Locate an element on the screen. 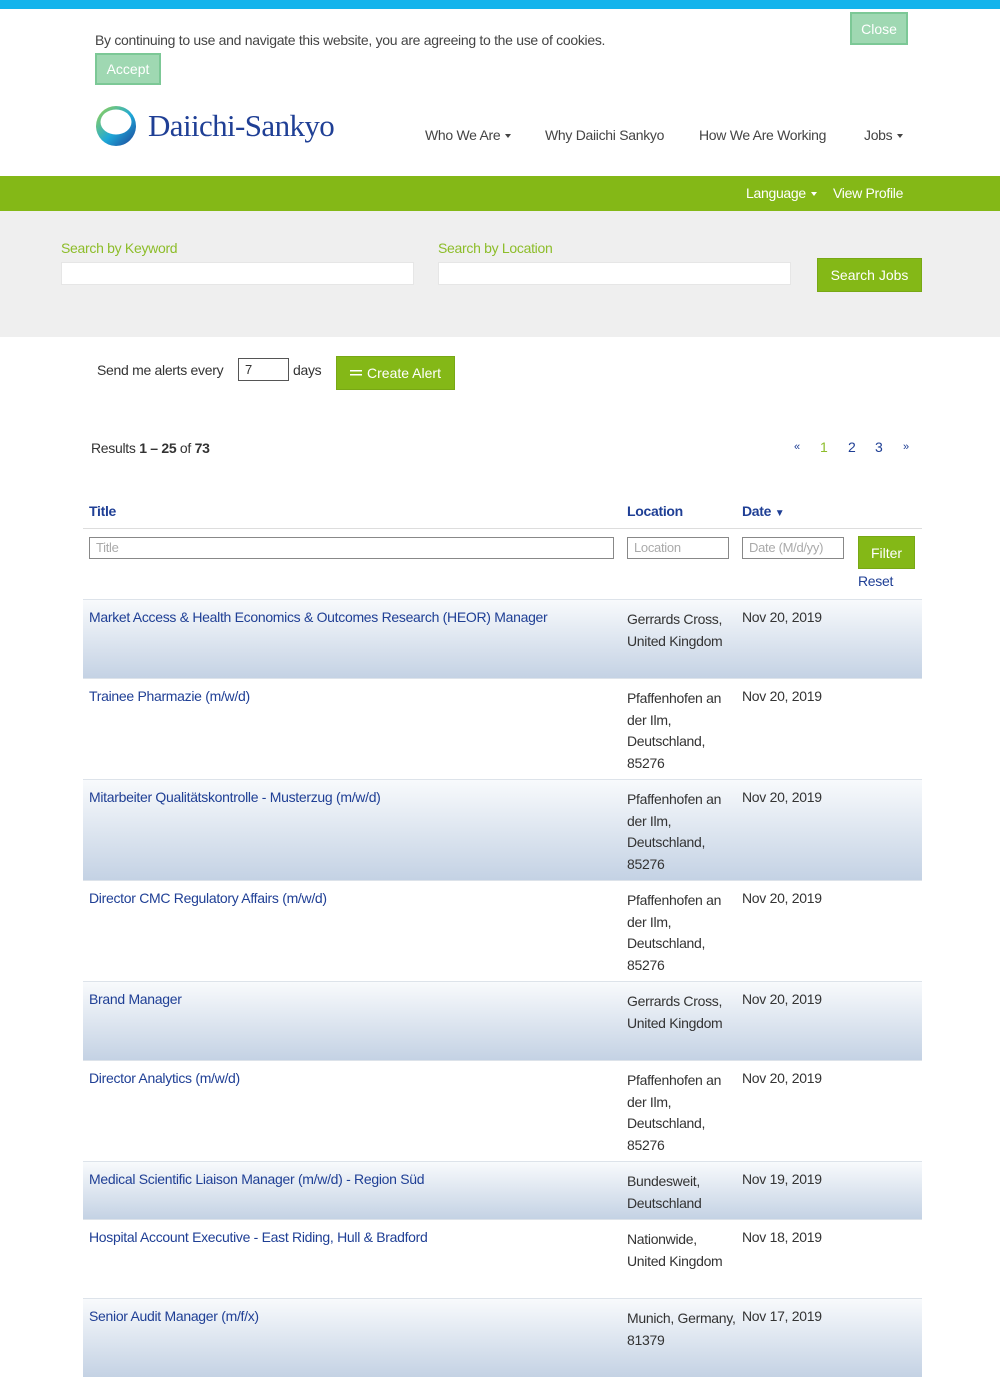 The height and width of the screenshot is (1381, 1000). list-icon is located at coordinates (356, 373).